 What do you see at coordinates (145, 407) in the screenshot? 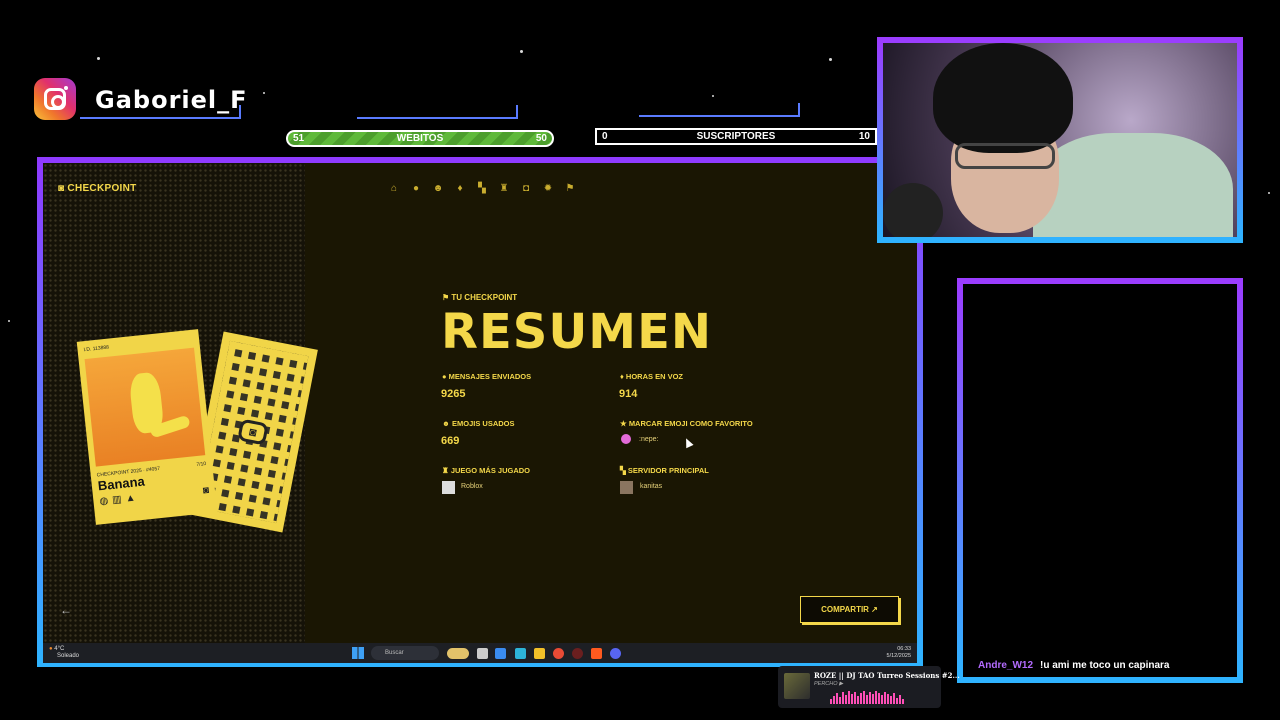
I see `card-art` at bounding box center [145, 407].